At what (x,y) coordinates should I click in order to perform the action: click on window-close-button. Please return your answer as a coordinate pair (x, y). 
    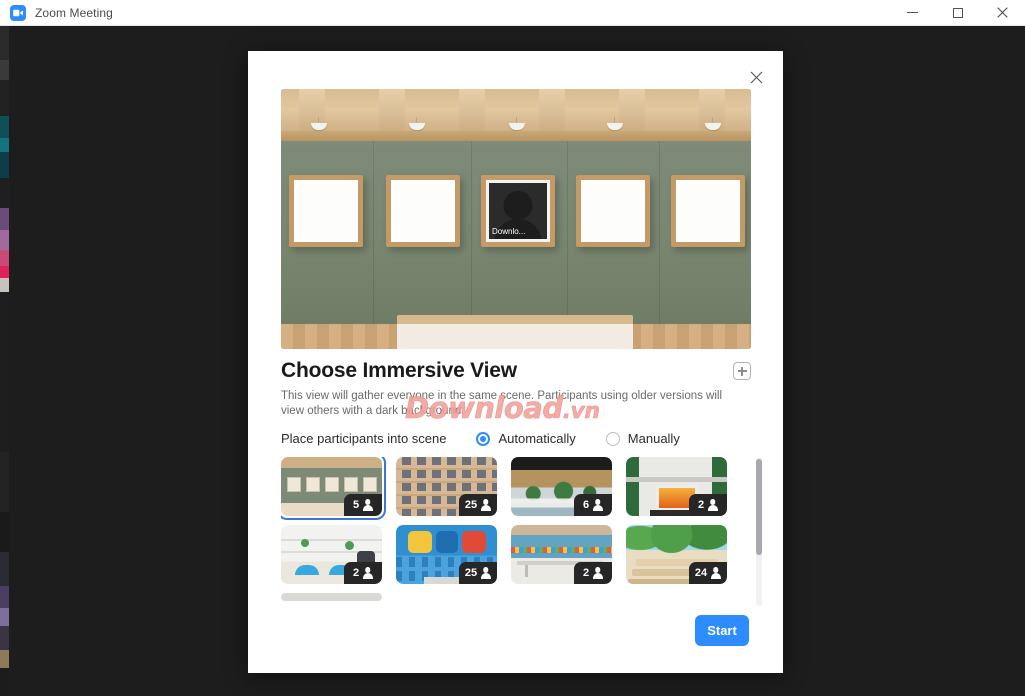
    Looking at the image, I should click on (1002, 13).